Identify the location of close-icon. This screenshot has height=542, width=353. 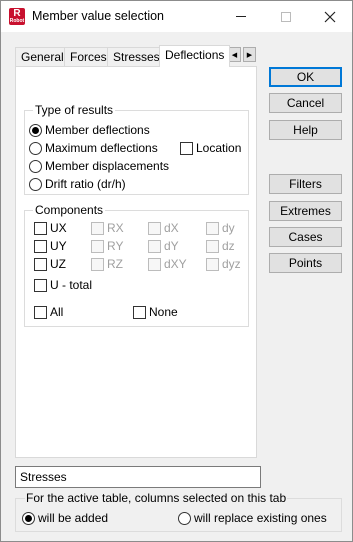
(329, 16).